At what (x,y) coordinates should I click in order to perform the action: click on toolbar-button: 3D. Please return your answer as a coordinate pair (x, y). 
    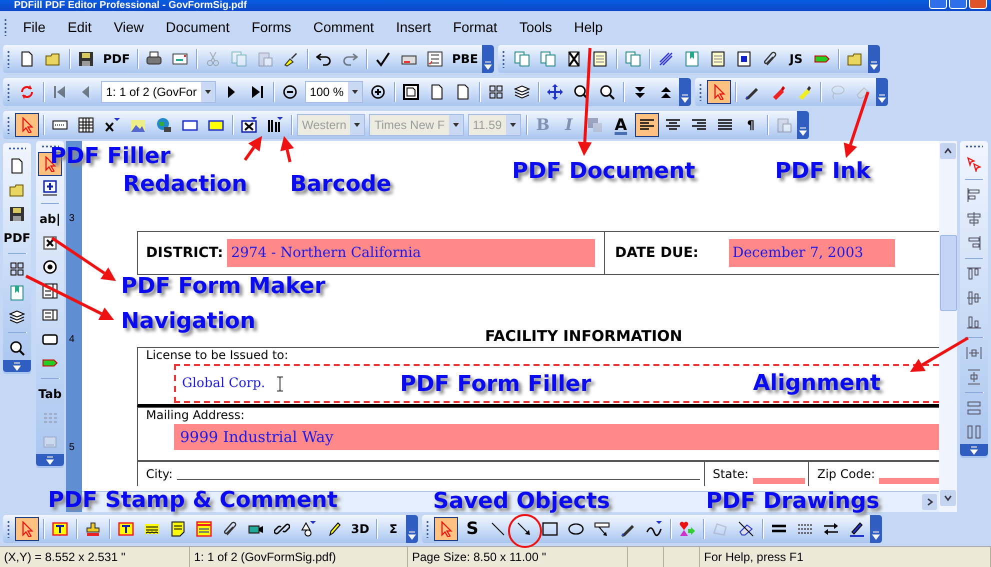
    Looking at the image, I should click on (360, 529).